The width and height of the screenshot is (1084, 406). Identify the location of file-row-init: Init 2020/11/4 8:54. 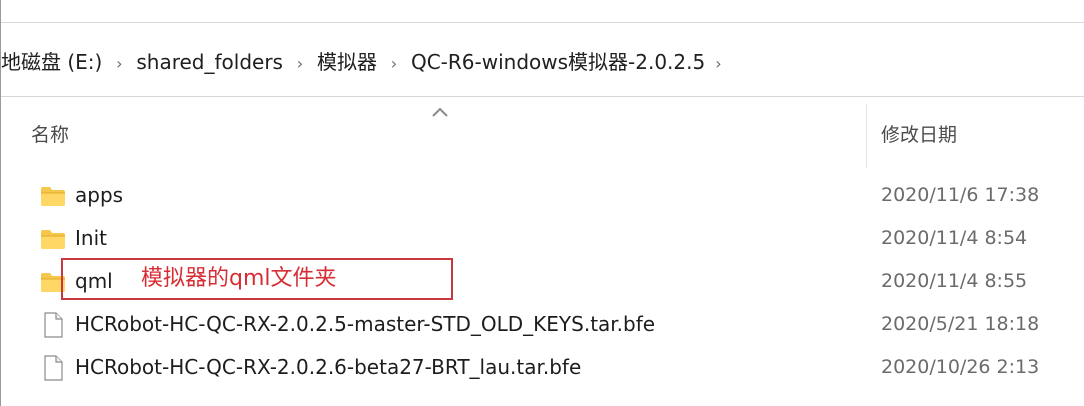
(542, 238).